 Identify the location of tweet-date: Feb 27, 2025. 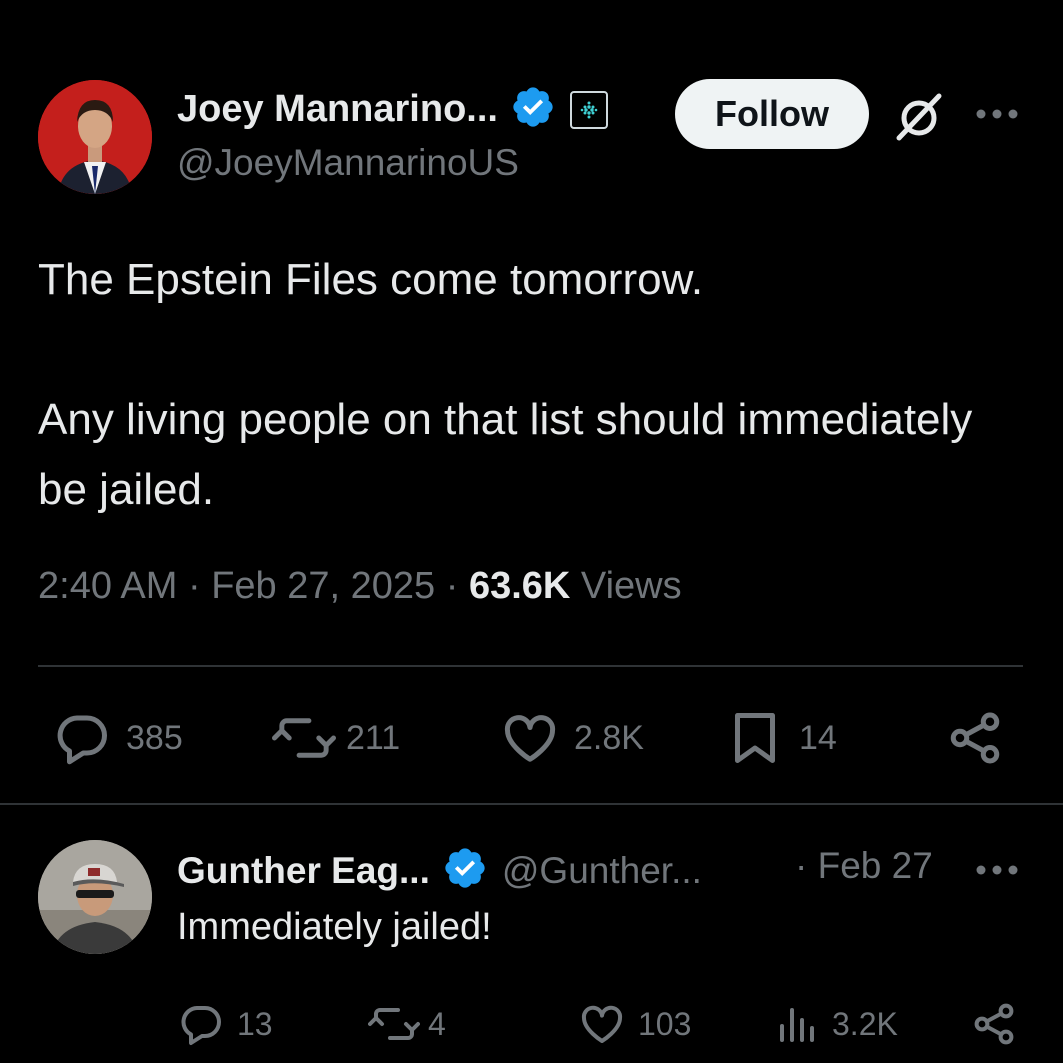
(323, 586).